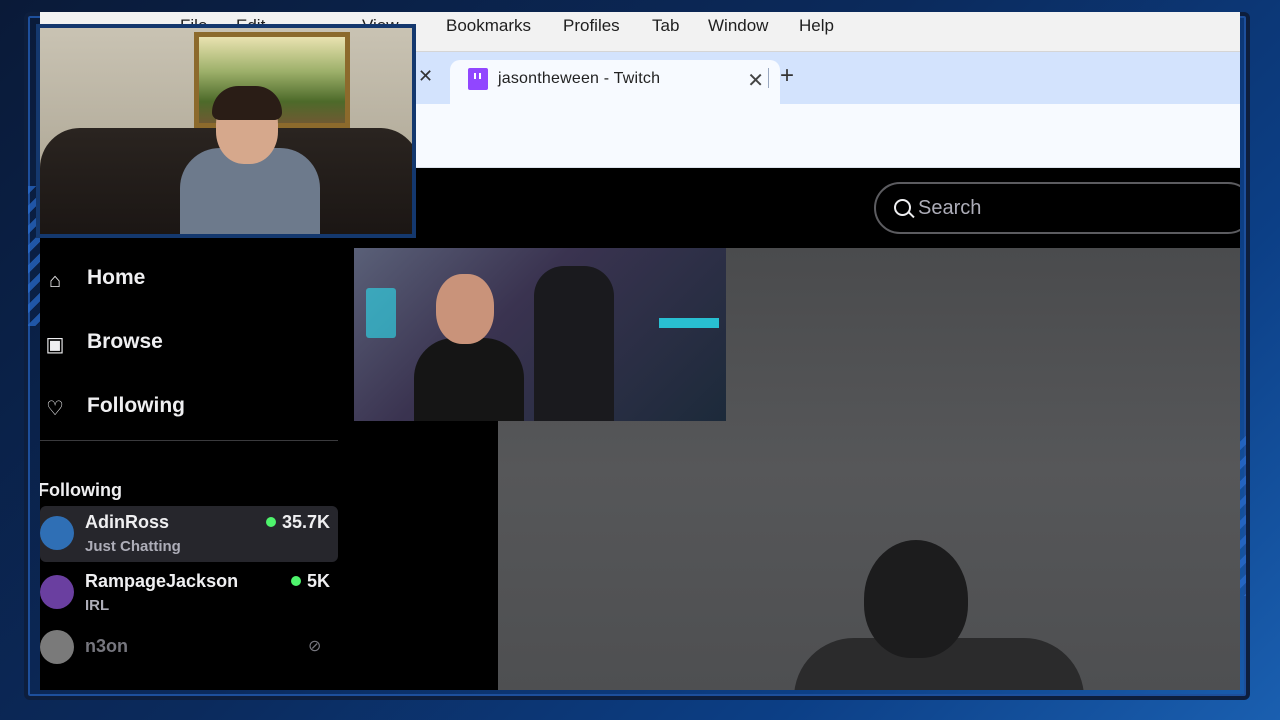 The image size is (1280, 720). What do you see at coordinates (768, 78) in the screenshot?
I see `tab-divider` at bounding box center [768, 78].